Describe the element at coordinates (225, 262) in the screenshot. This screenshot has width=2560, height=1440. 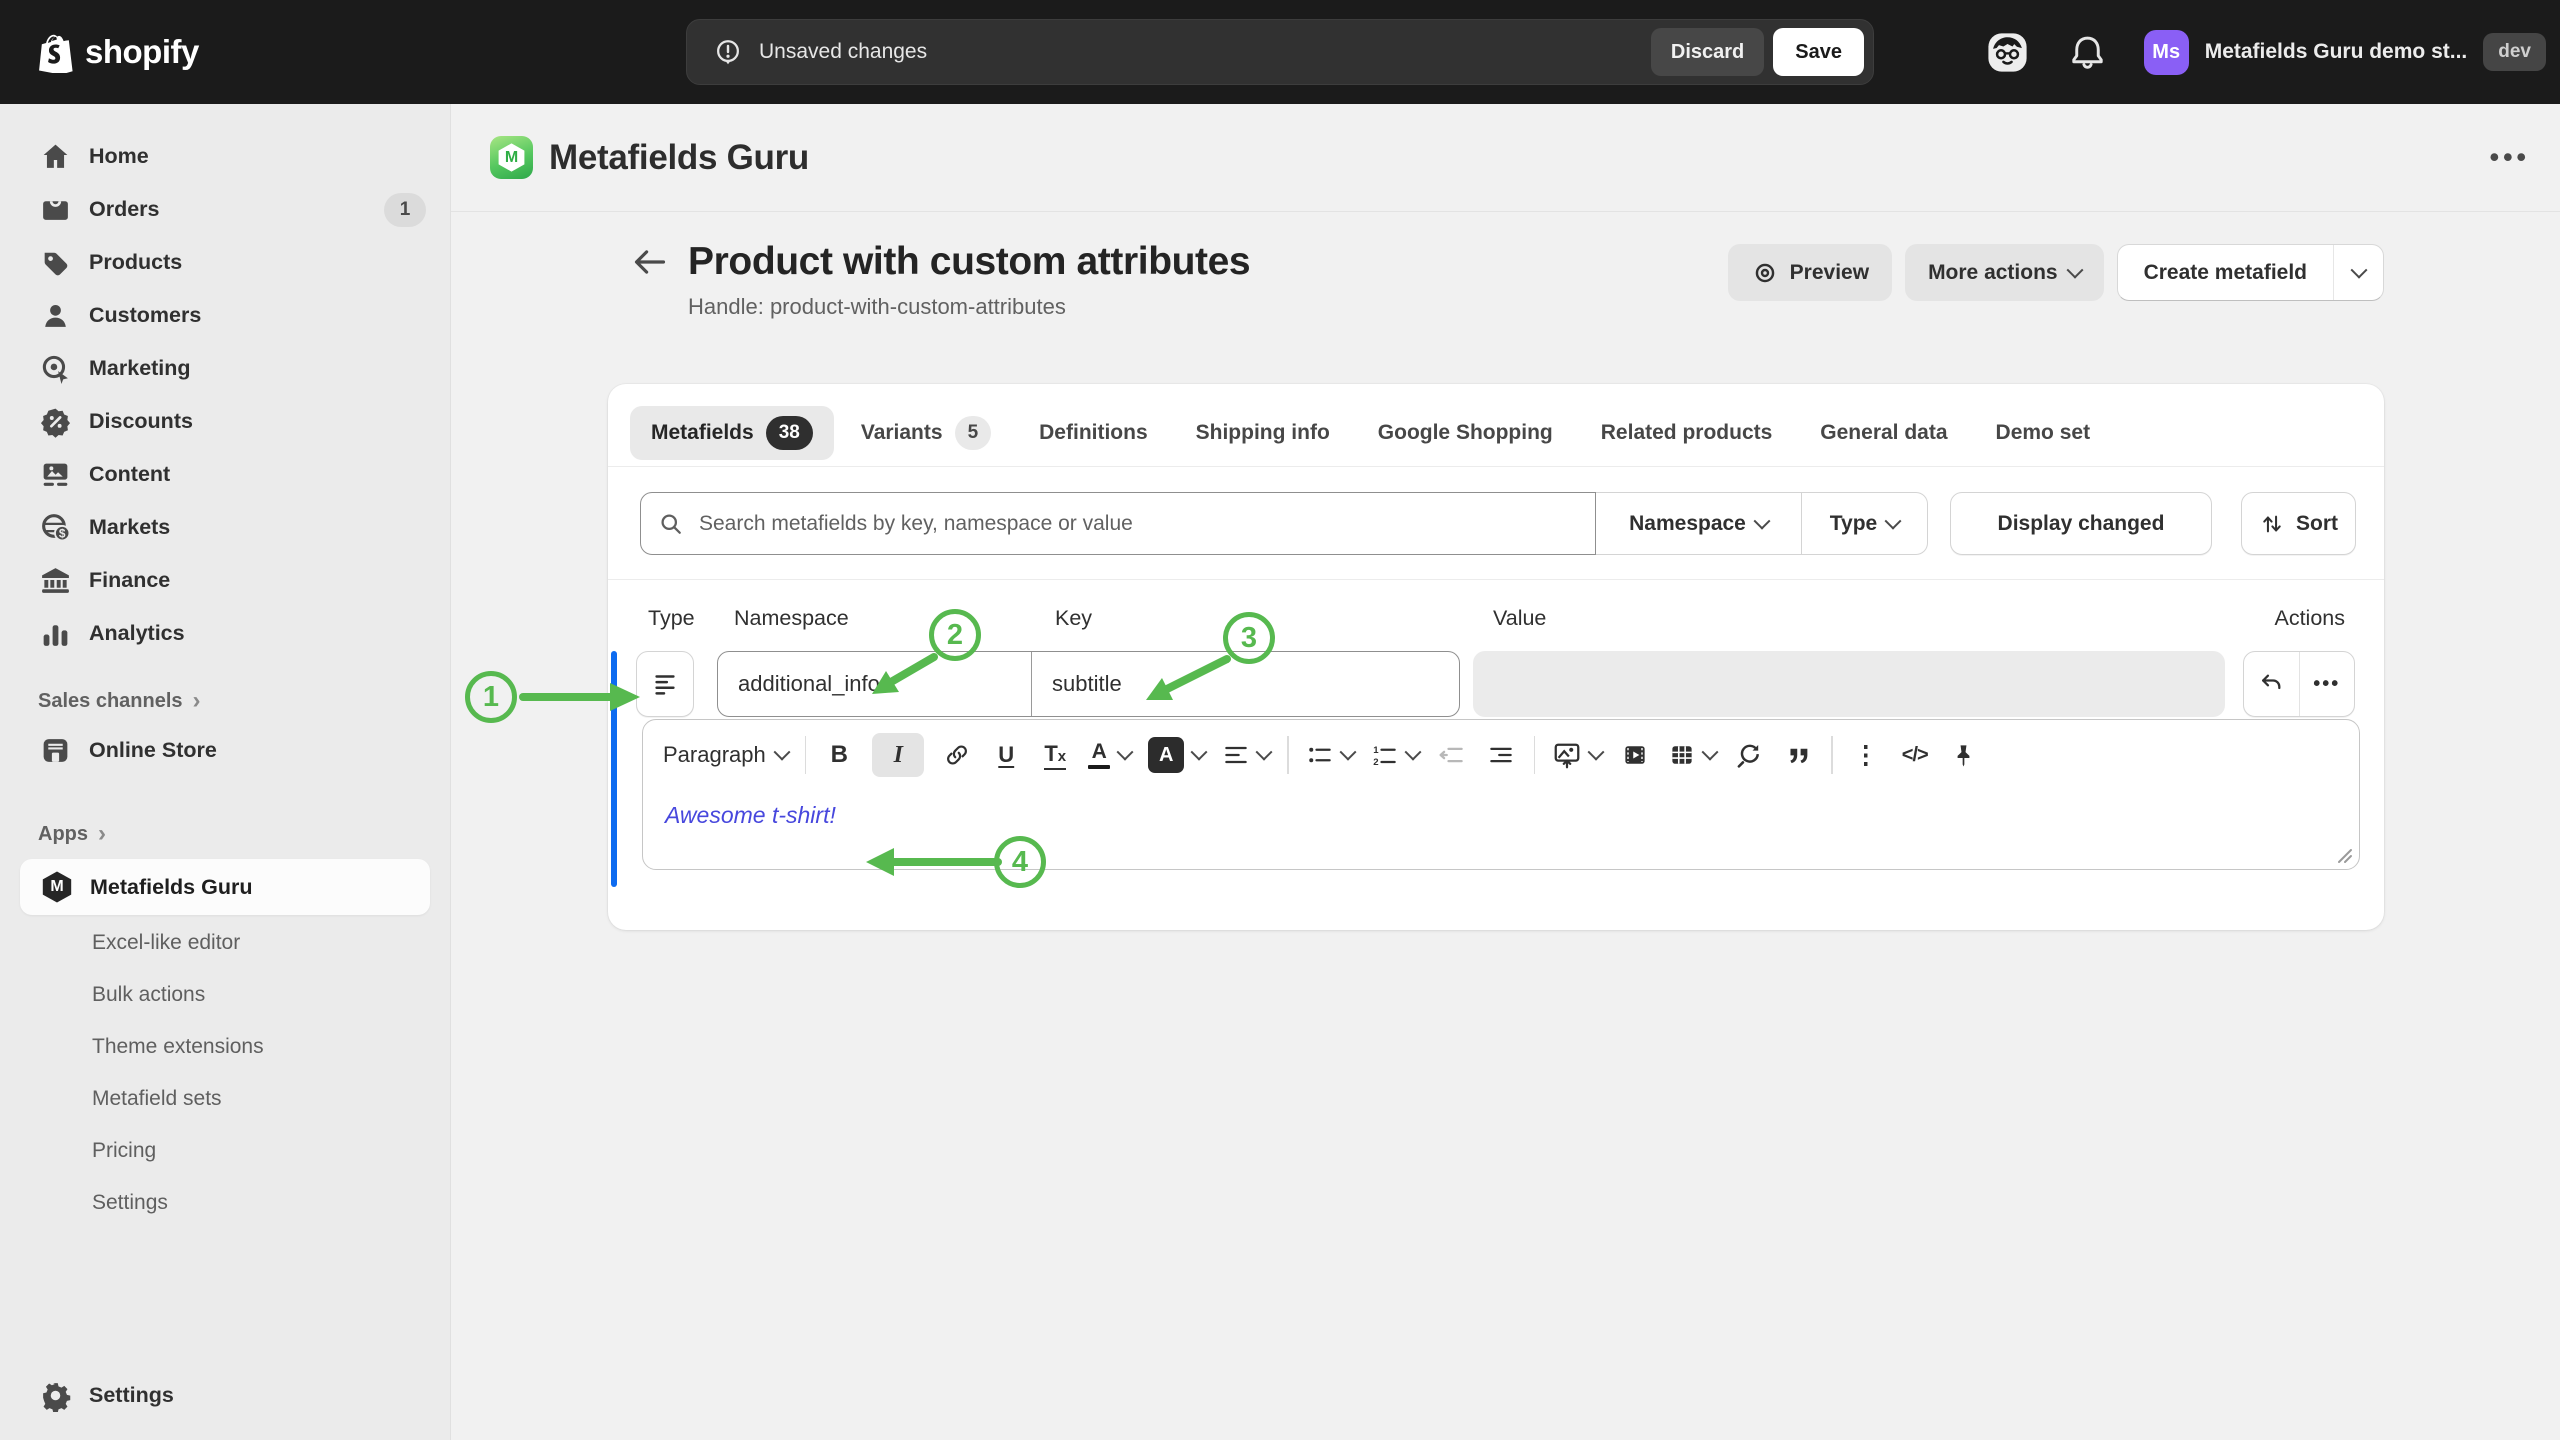
I see `sidebar-item-products: Products` at that location.